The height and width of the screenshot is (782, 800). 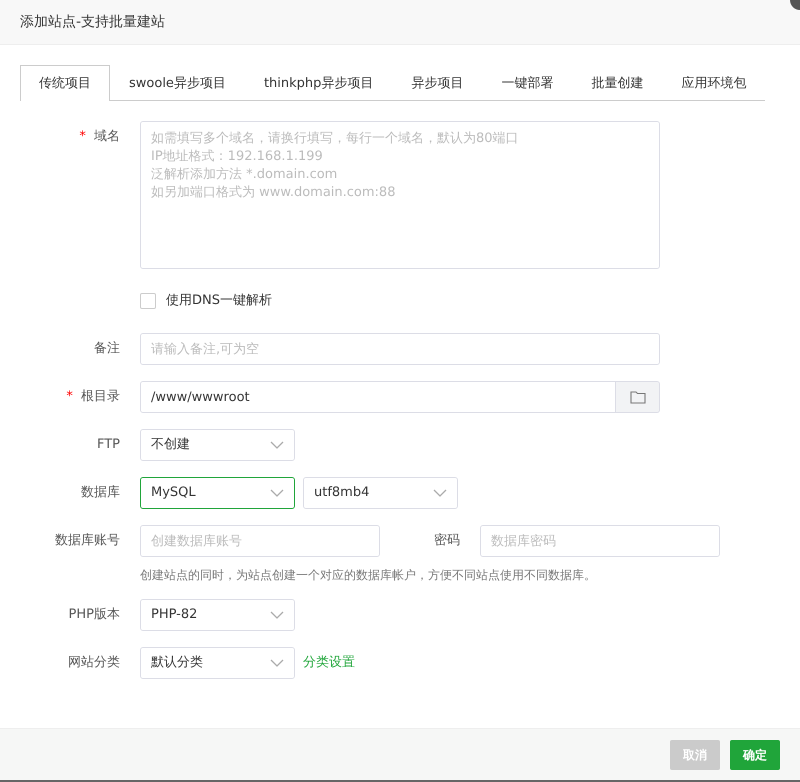 I want to click on field-label: 网站分类, so click(x=94, y=662).